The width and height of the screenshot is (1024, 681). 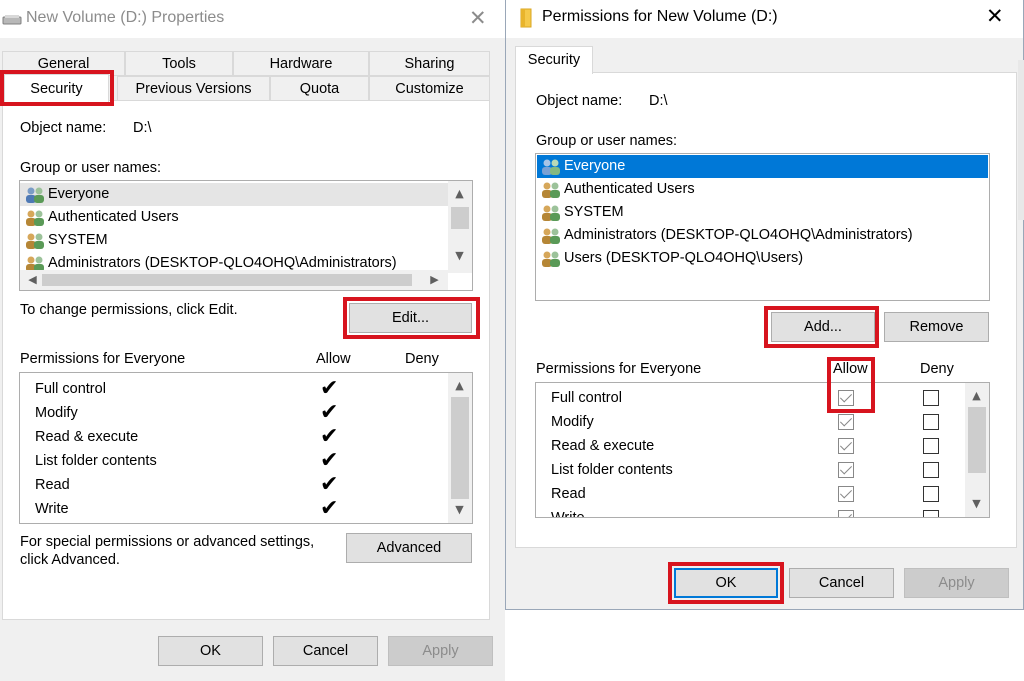 What do you see at coordinates (301, 63) in the screenshot?
I see `tab-hardware: Hardware` at bounding box center [301, 63].